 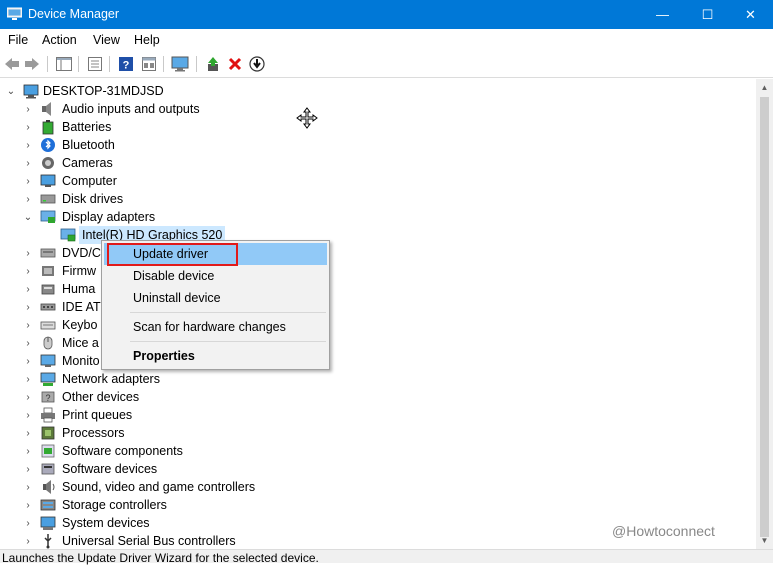 What do you see at coordinates (150, 163) in the screenshot?
I see `tree-category-item: › Cameras` at bounding box center [150, 163].